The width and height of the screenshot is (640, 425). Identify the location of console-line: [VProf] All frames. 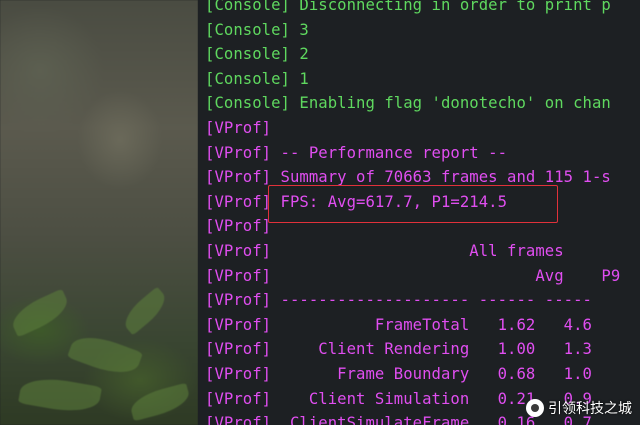
(384, 251).